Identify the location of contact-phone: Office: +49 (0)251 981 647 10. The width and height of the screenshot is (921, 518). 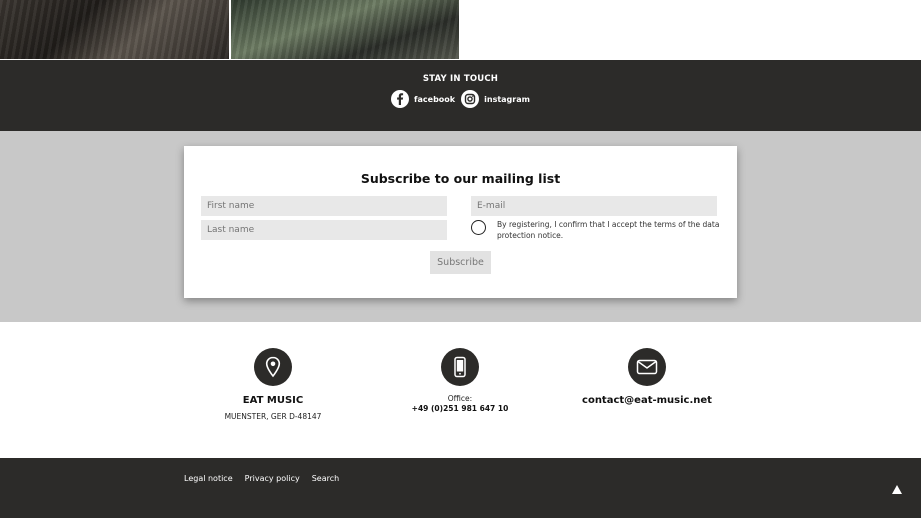
(460, 380).